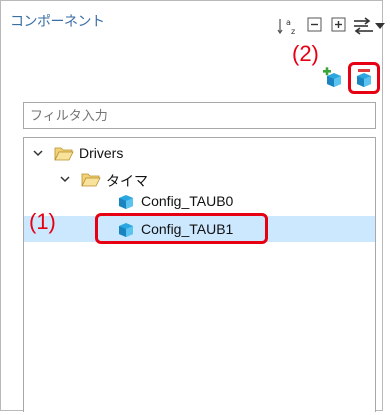 This screenshot has height=415, width=390. Describe the element at coordinates (101, 153) in the screenshot. I see `tree-item-label: Drivers` at that location.